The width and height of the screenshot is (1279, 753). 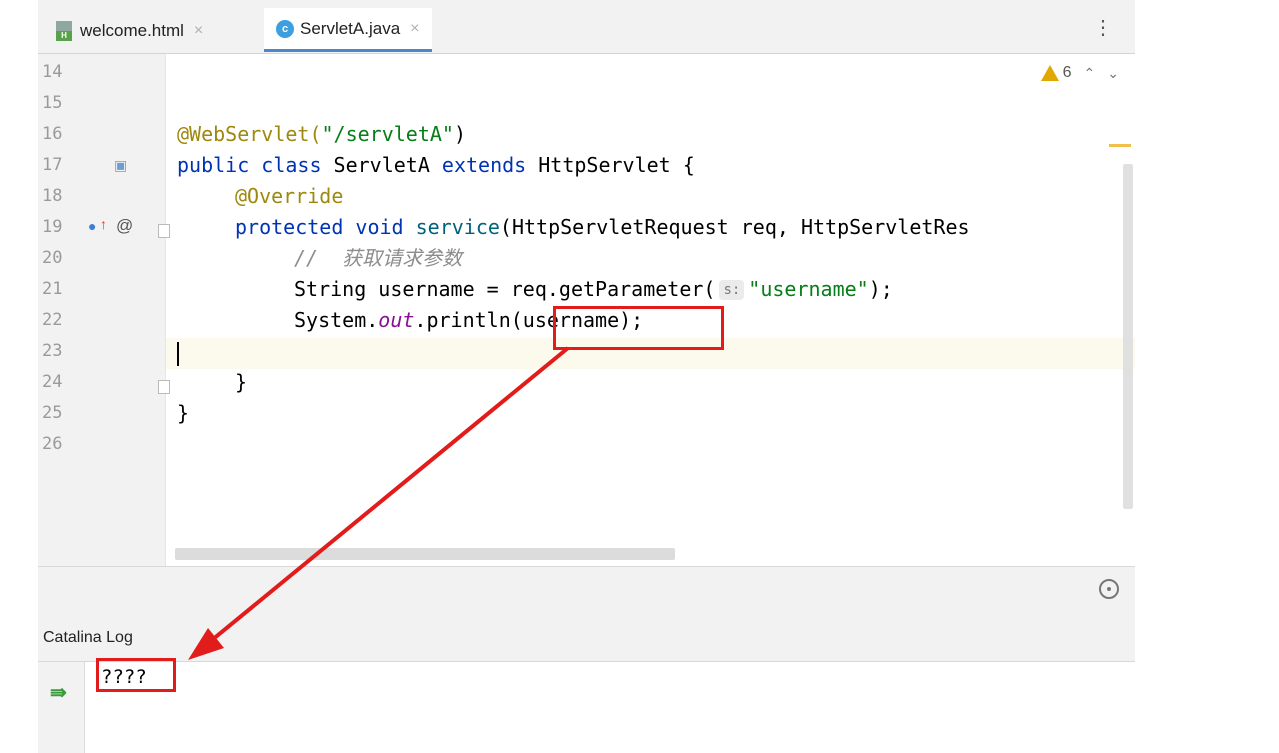 I want to click on line-number: 18, so click(x=52, y=196).